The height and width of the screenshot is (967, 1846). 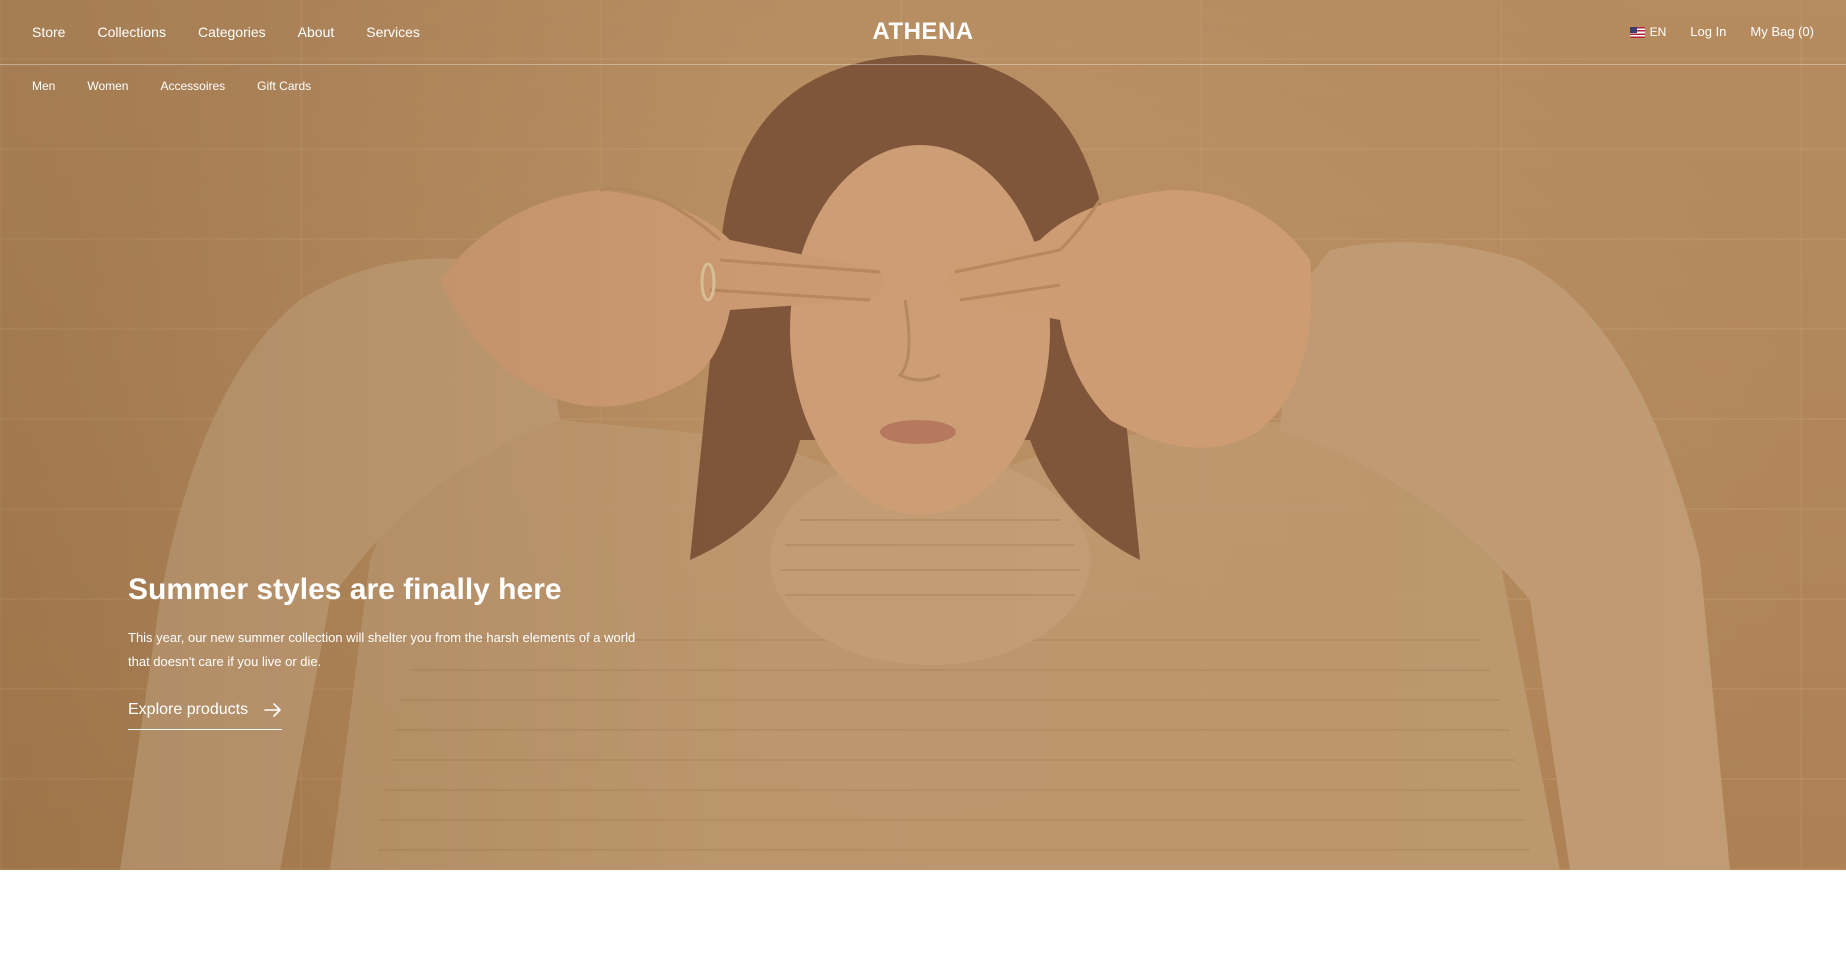 I want to click on subnav-women-link: Women, so click(x=107, y=86).